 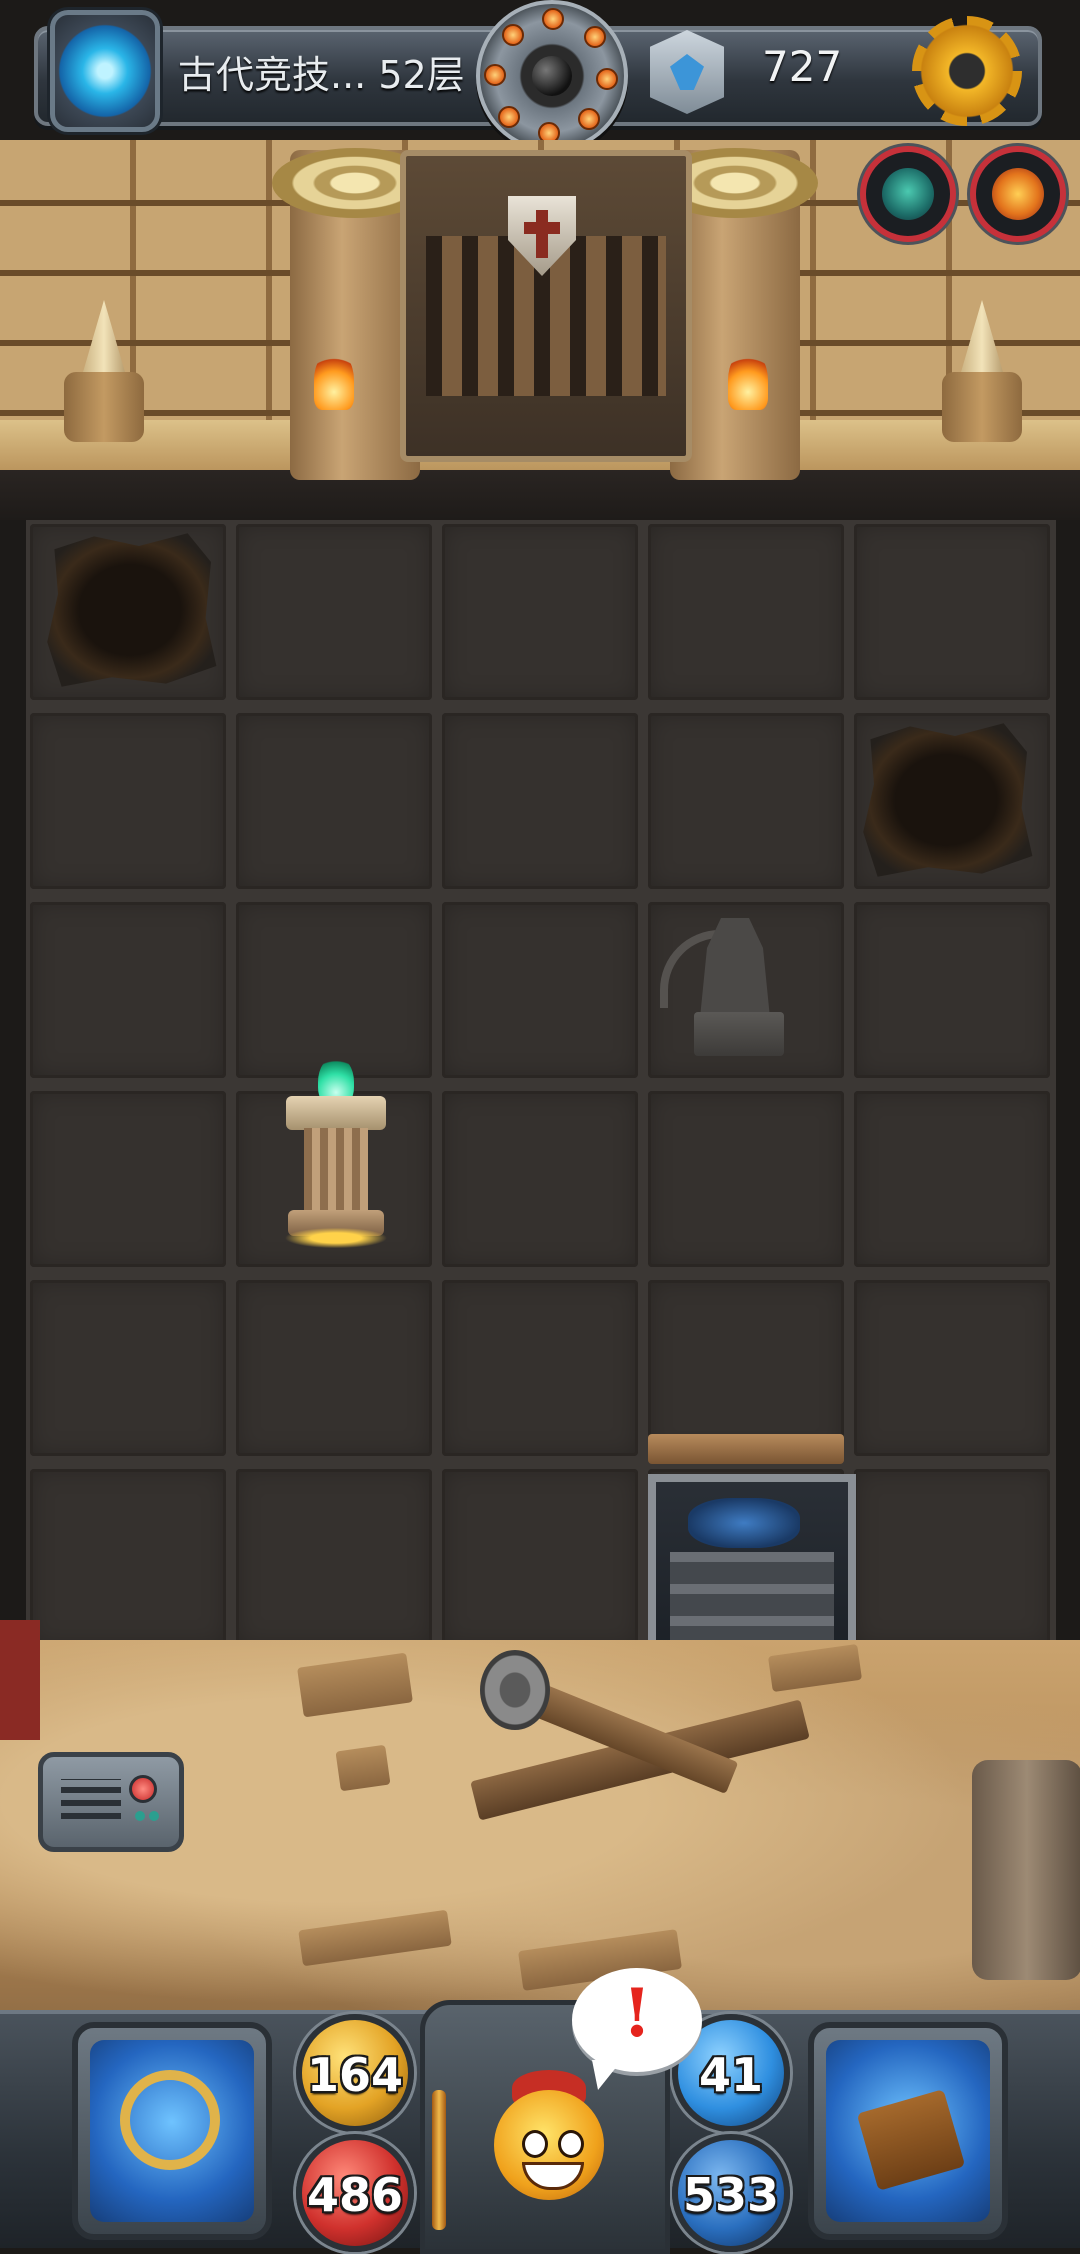 What do you see at coordinates (363, 1768) in the screenshot?
I see `rubble` at bounding box center [363, 1768].